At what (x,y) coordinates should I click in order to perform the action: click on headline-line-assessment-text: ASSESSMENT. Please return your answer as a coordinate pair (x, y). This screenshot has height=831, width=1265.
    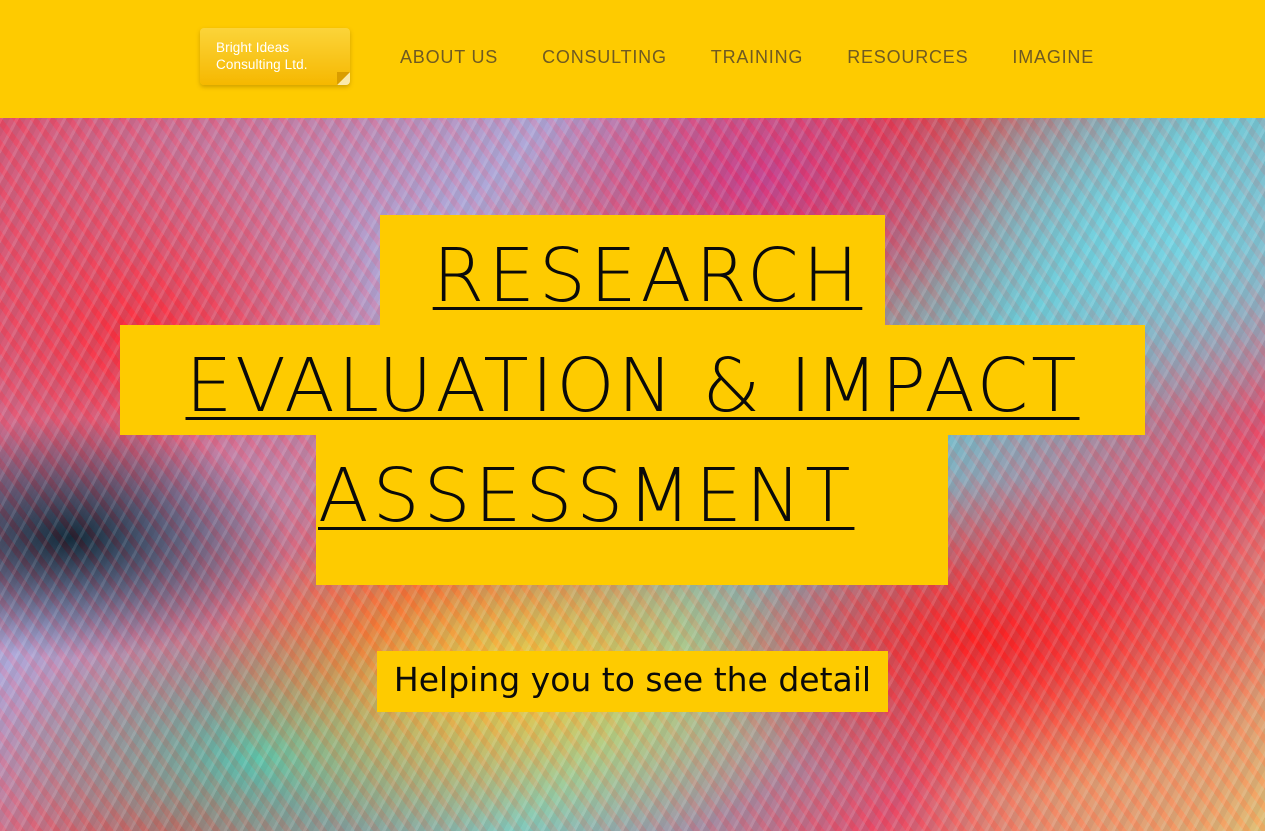
    Looking at the image, I should click on (586, 496).